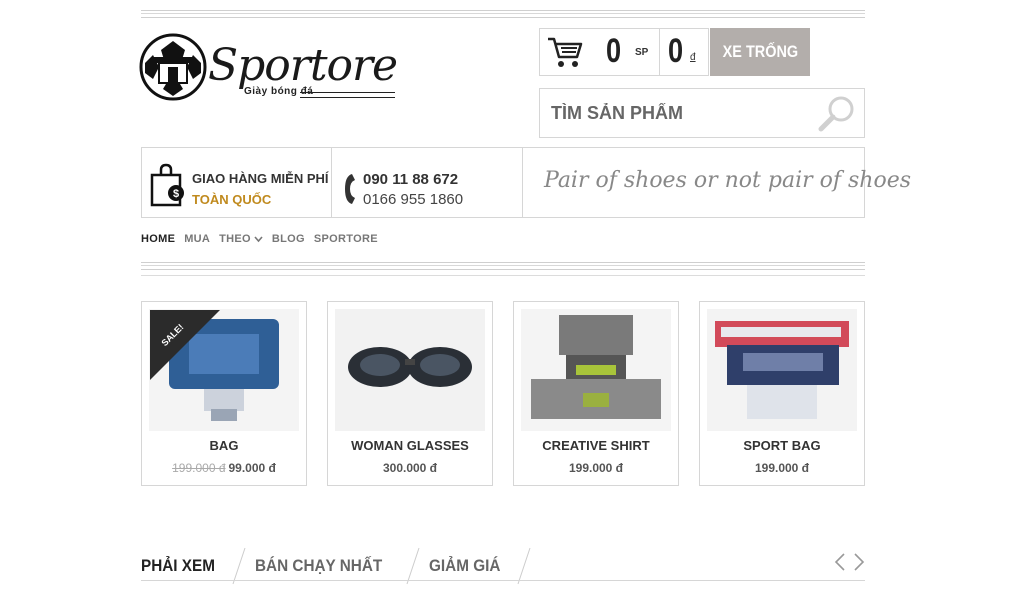 The height and width of the screenshot is (600, 1024). I want to click on product-image-shirt, so click(596, 370).